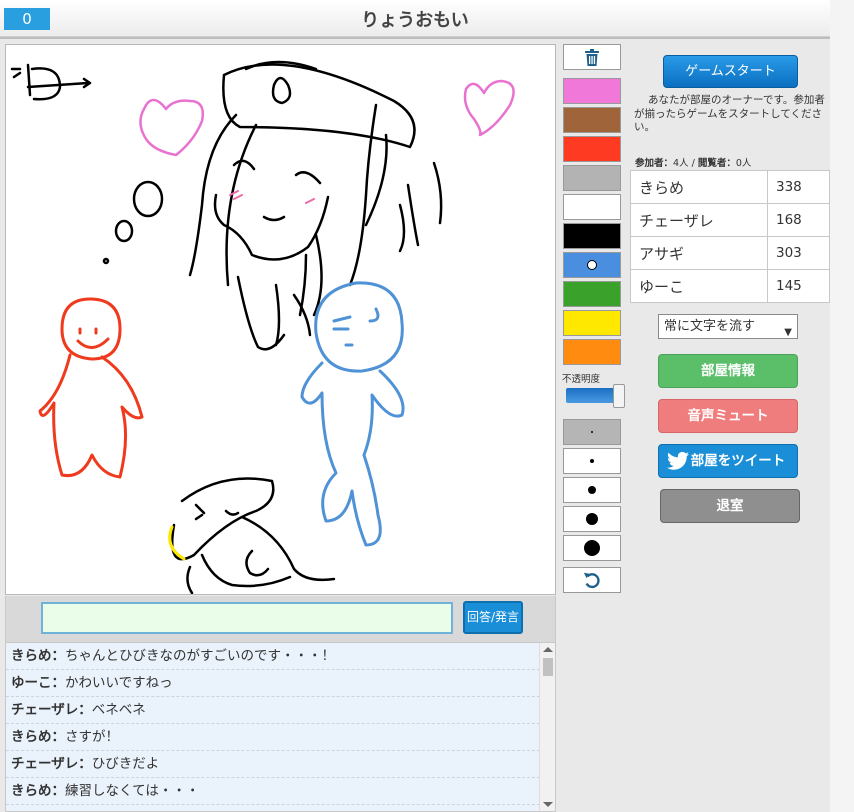 The image size is (854, 812). What do you see at coordinates (548, 804) in the screenshot?
I see `scroll-down-icon` at bounding box center [548, 804].